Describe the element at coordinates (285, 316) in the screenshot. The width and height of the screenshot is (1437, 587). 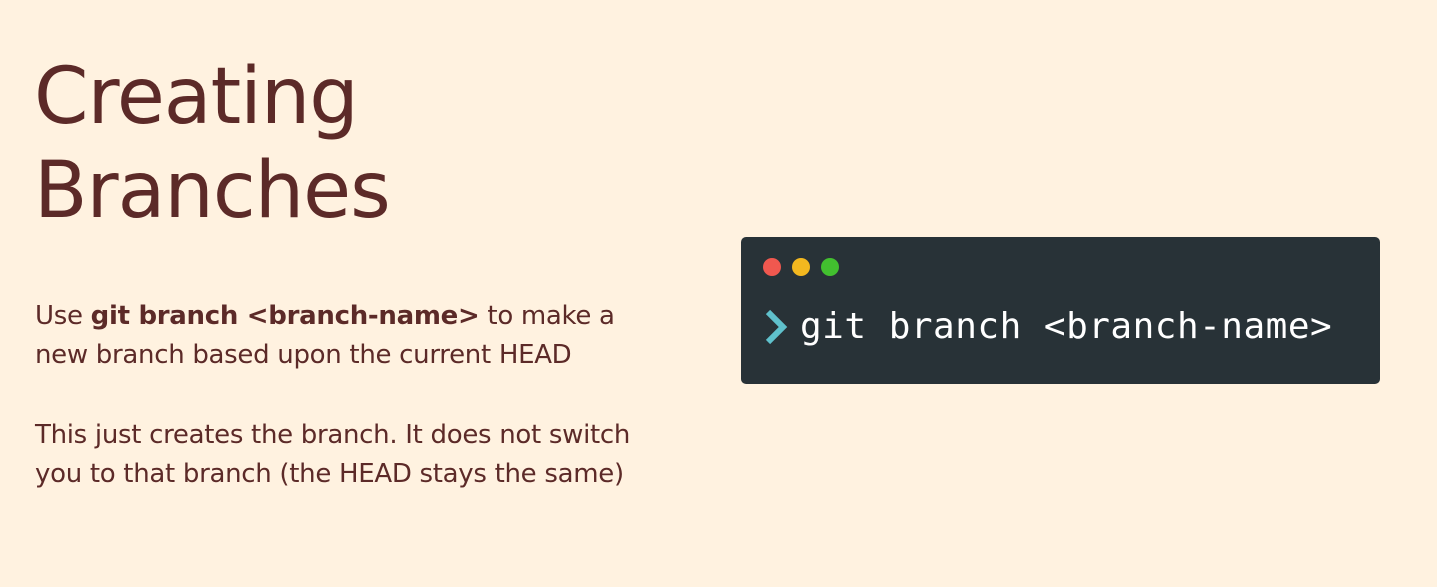
I see `usage-command: git branch <branch-name>` at that location.